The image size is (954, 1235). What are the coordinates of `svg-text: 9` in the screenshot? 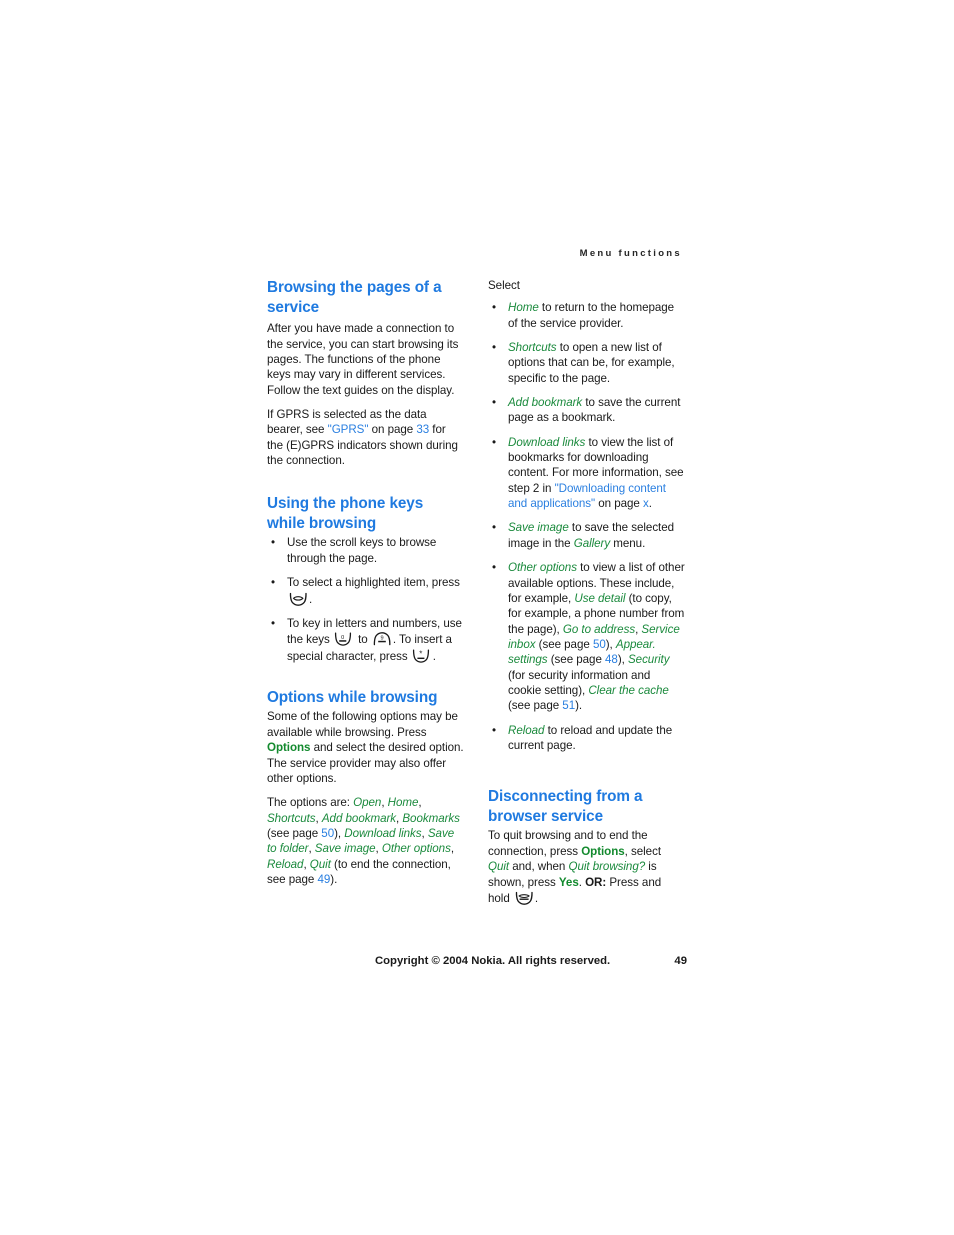 It's located at (381, 639).